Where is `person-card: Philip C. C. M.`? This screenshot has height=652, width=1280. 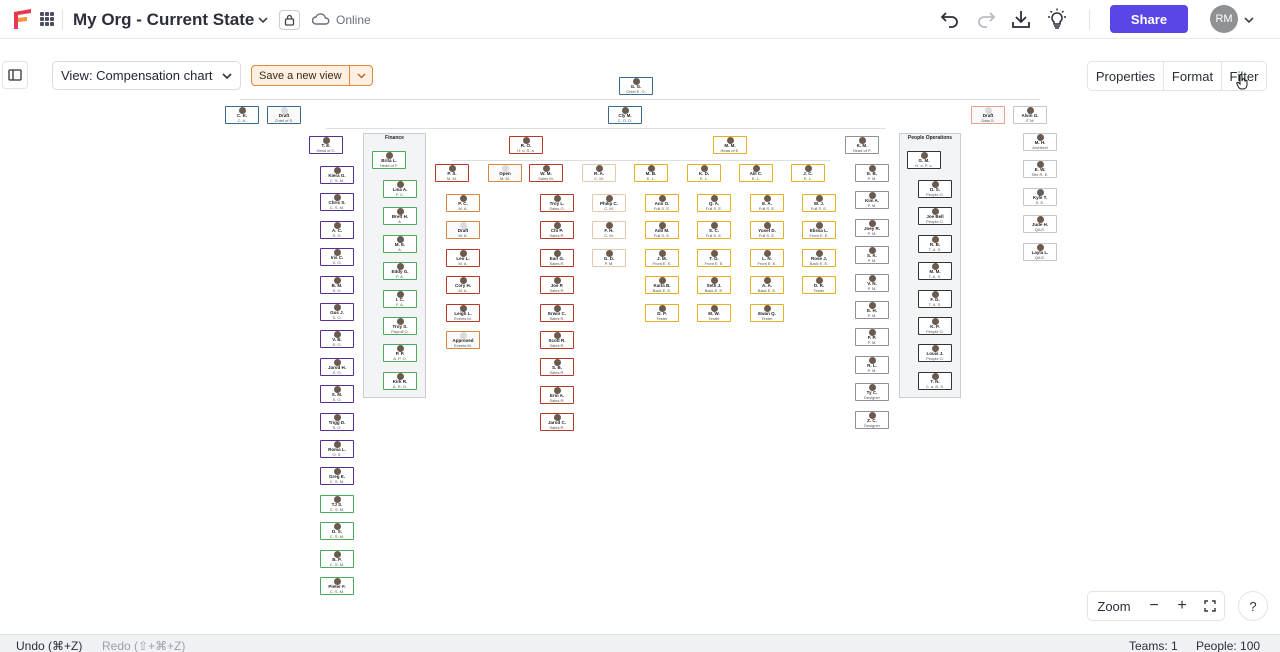 person-card: Philip C. C. M. is located at coordinates (609, 203).